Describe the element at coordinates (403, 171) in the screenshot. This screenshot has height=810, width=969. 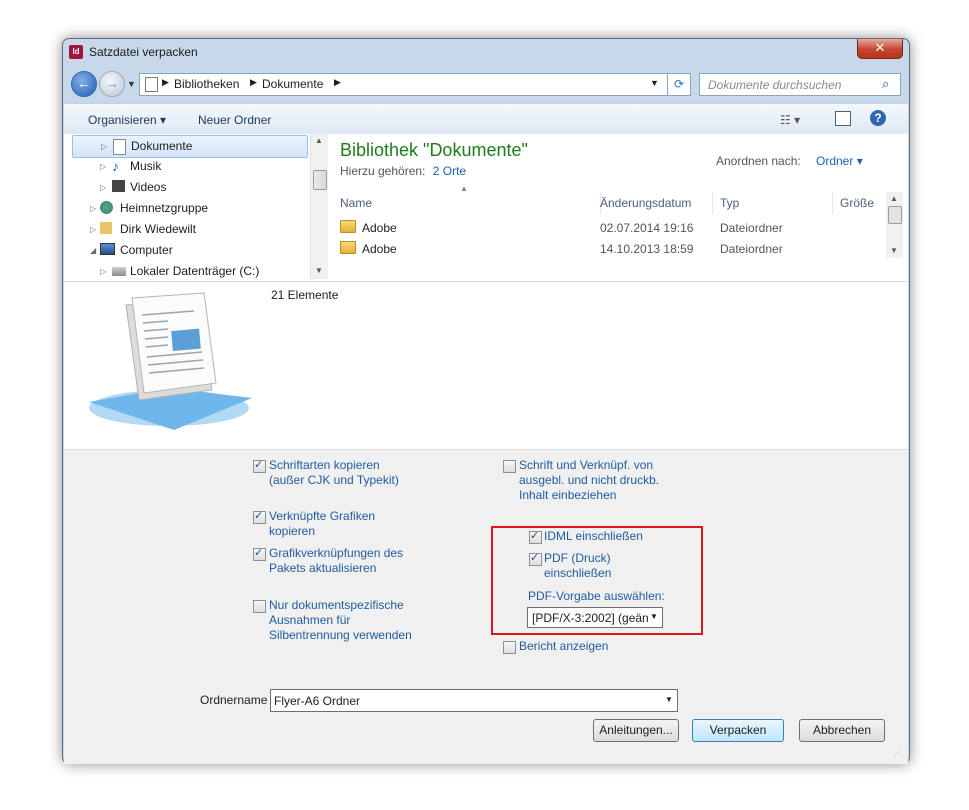
I see `library-includes: Hierzu gehören: 2 Orte` at that location.